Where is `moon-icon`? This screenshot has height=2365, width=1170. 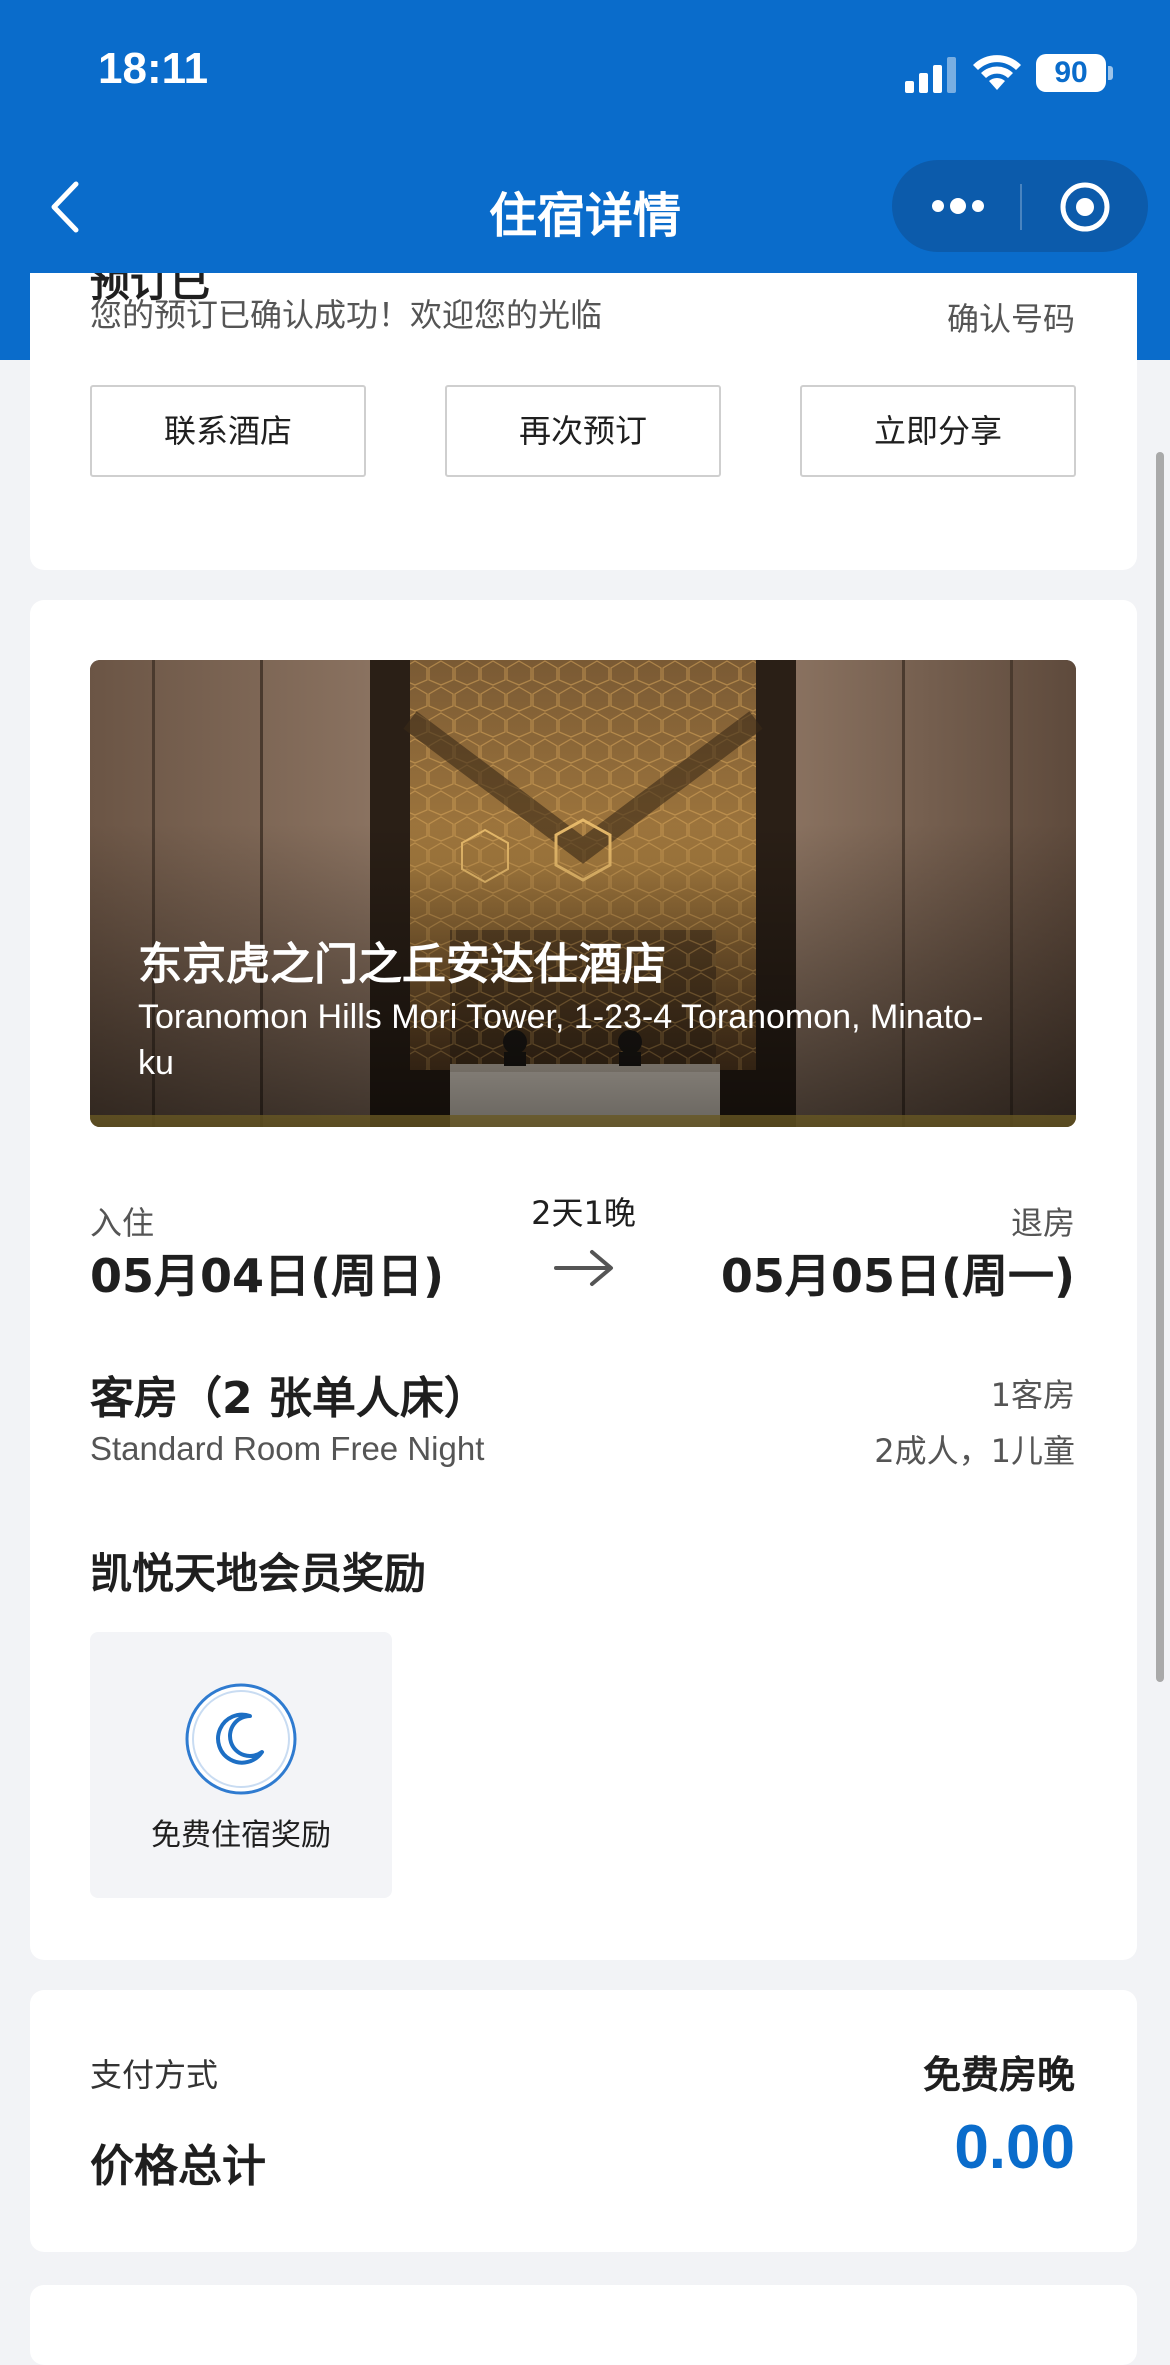
moon-icon is located at coordinates (241, 1739).